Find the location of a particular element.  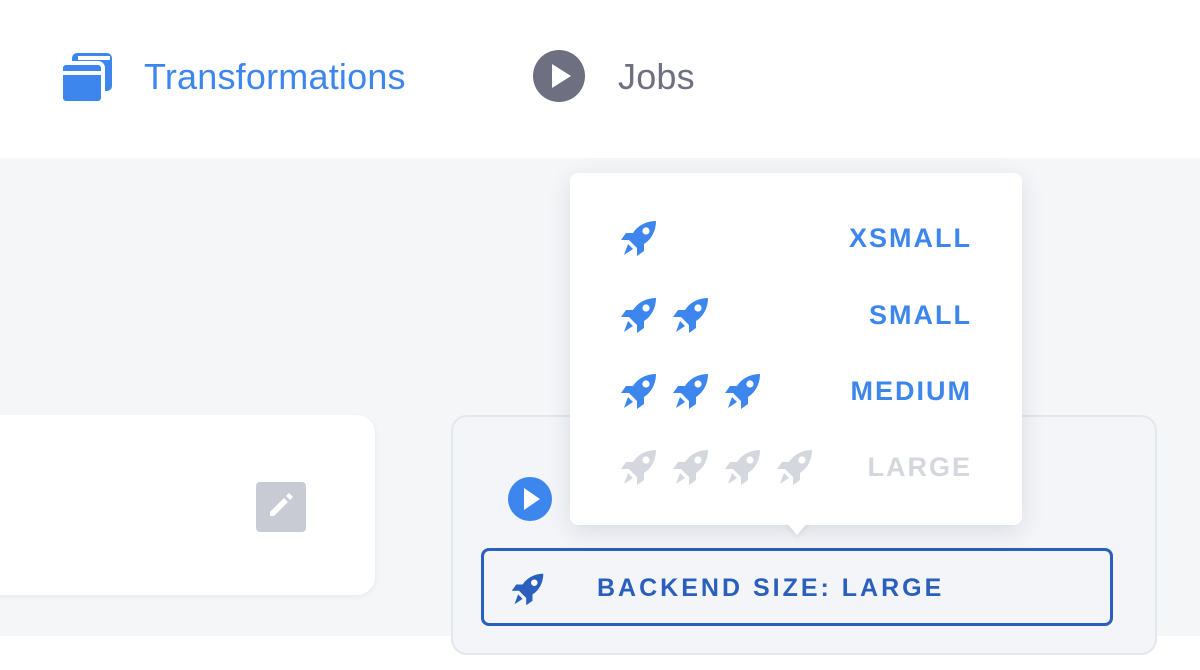

size-option-xsmall: XSMALL is located at coordinates (796, 238).